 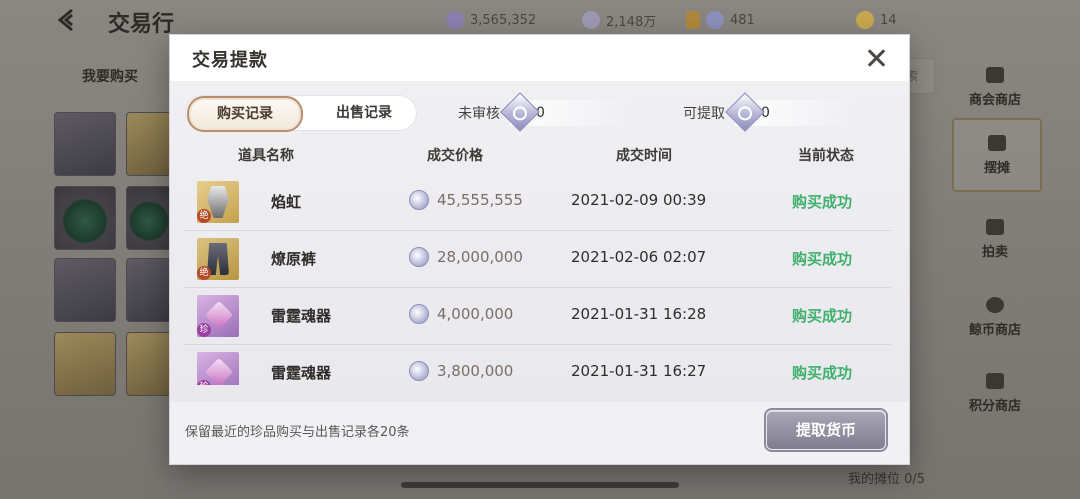 What do you see at coordinates (455, 156) in the screenshot?
I see `column-price: 成交价格` at bounding box center [455, 156].